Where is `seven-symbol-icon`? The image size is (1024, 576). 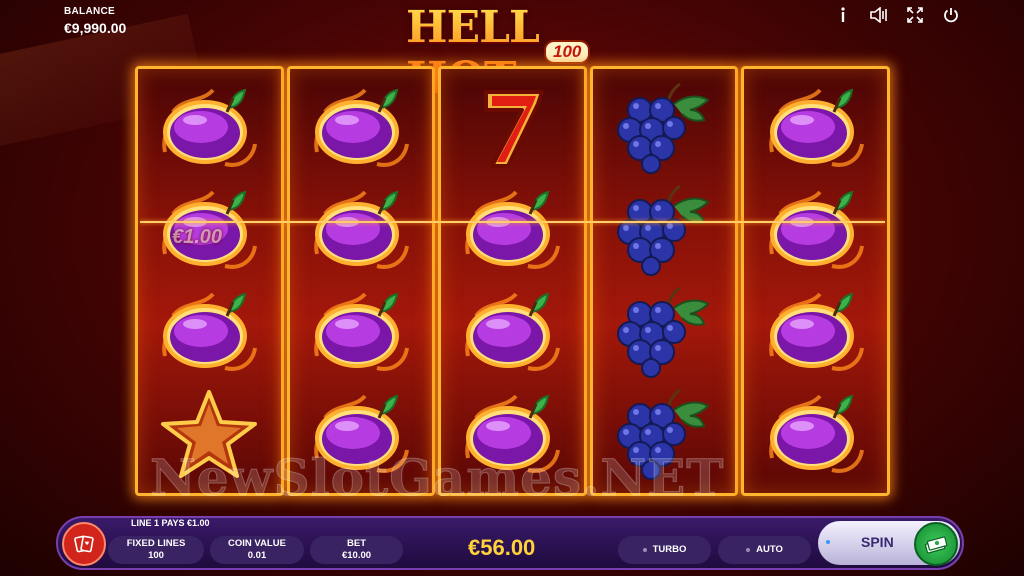 seven-symbol-icon is located at coordinates (512, 128).